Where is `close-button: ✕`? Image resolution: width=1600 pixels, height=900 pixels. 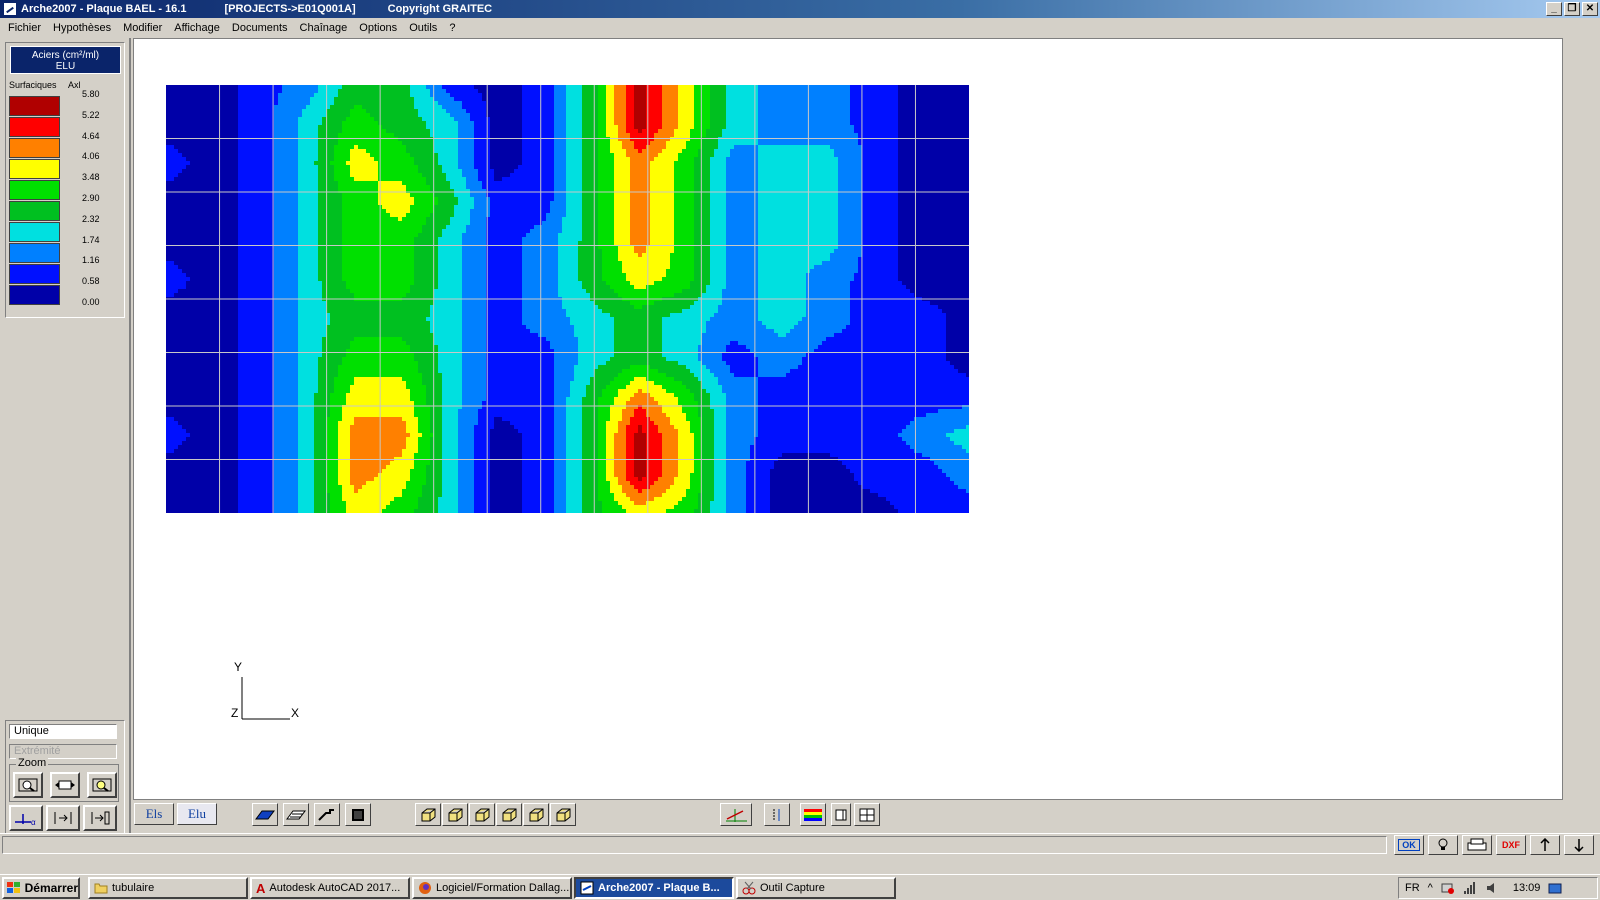 close-button: ✕ is located at coordinates (1590, 9).